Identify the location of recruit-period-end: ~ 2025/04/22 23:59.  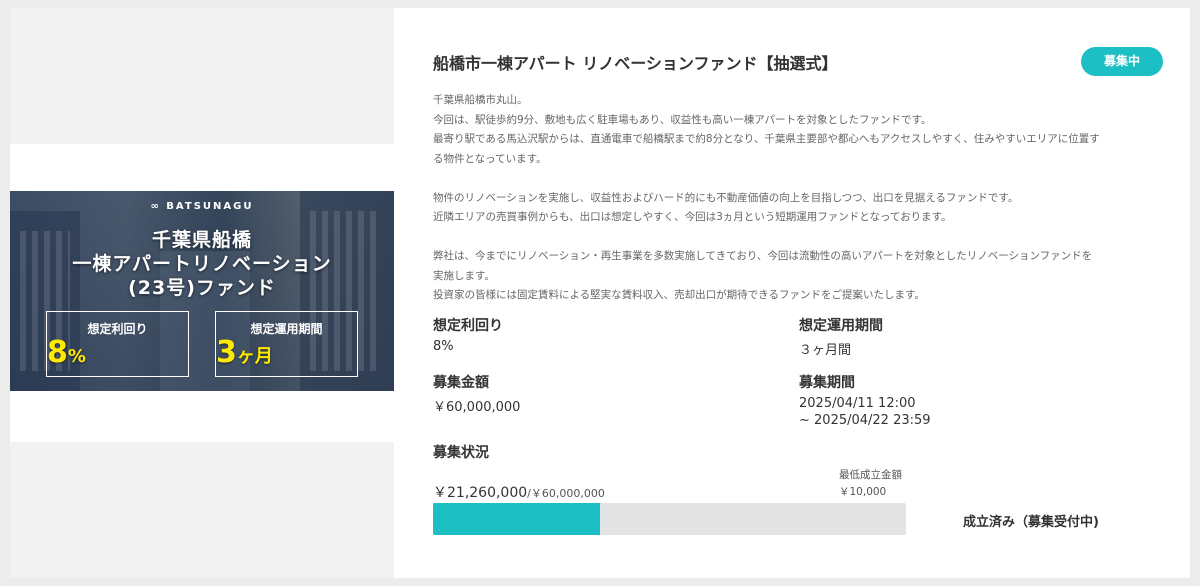
(865, 420).